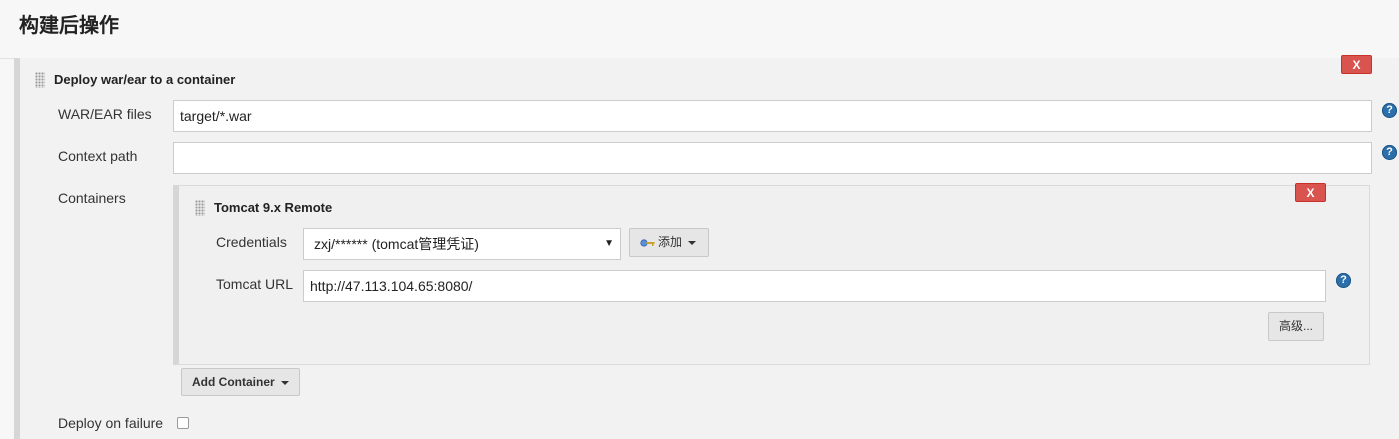  Describe the element at coordinates (255, 284) in the screenshot. I see `tomcat-url-label: Tomcat URL` at that location.